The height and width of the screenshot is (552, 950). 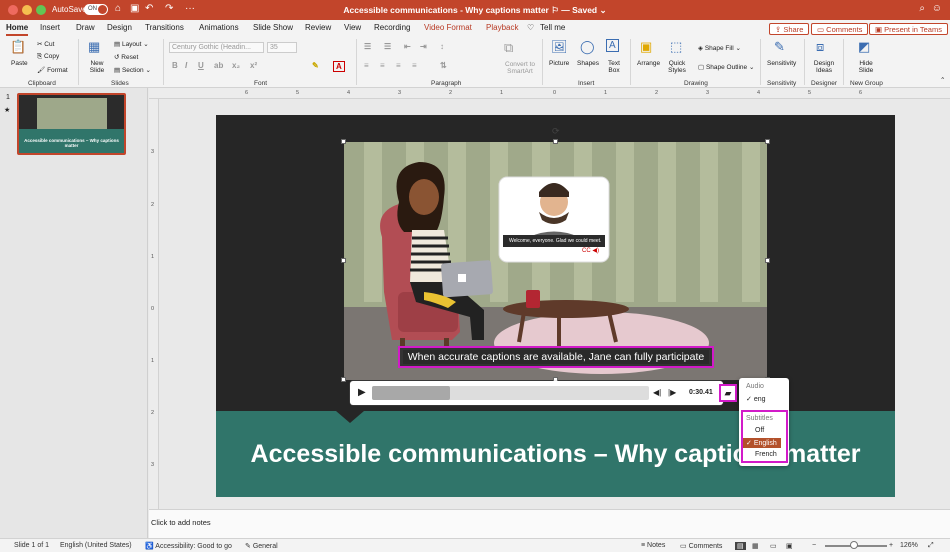 I want to click on notes-pane: Click to add notes, so click(x=549, y=523).